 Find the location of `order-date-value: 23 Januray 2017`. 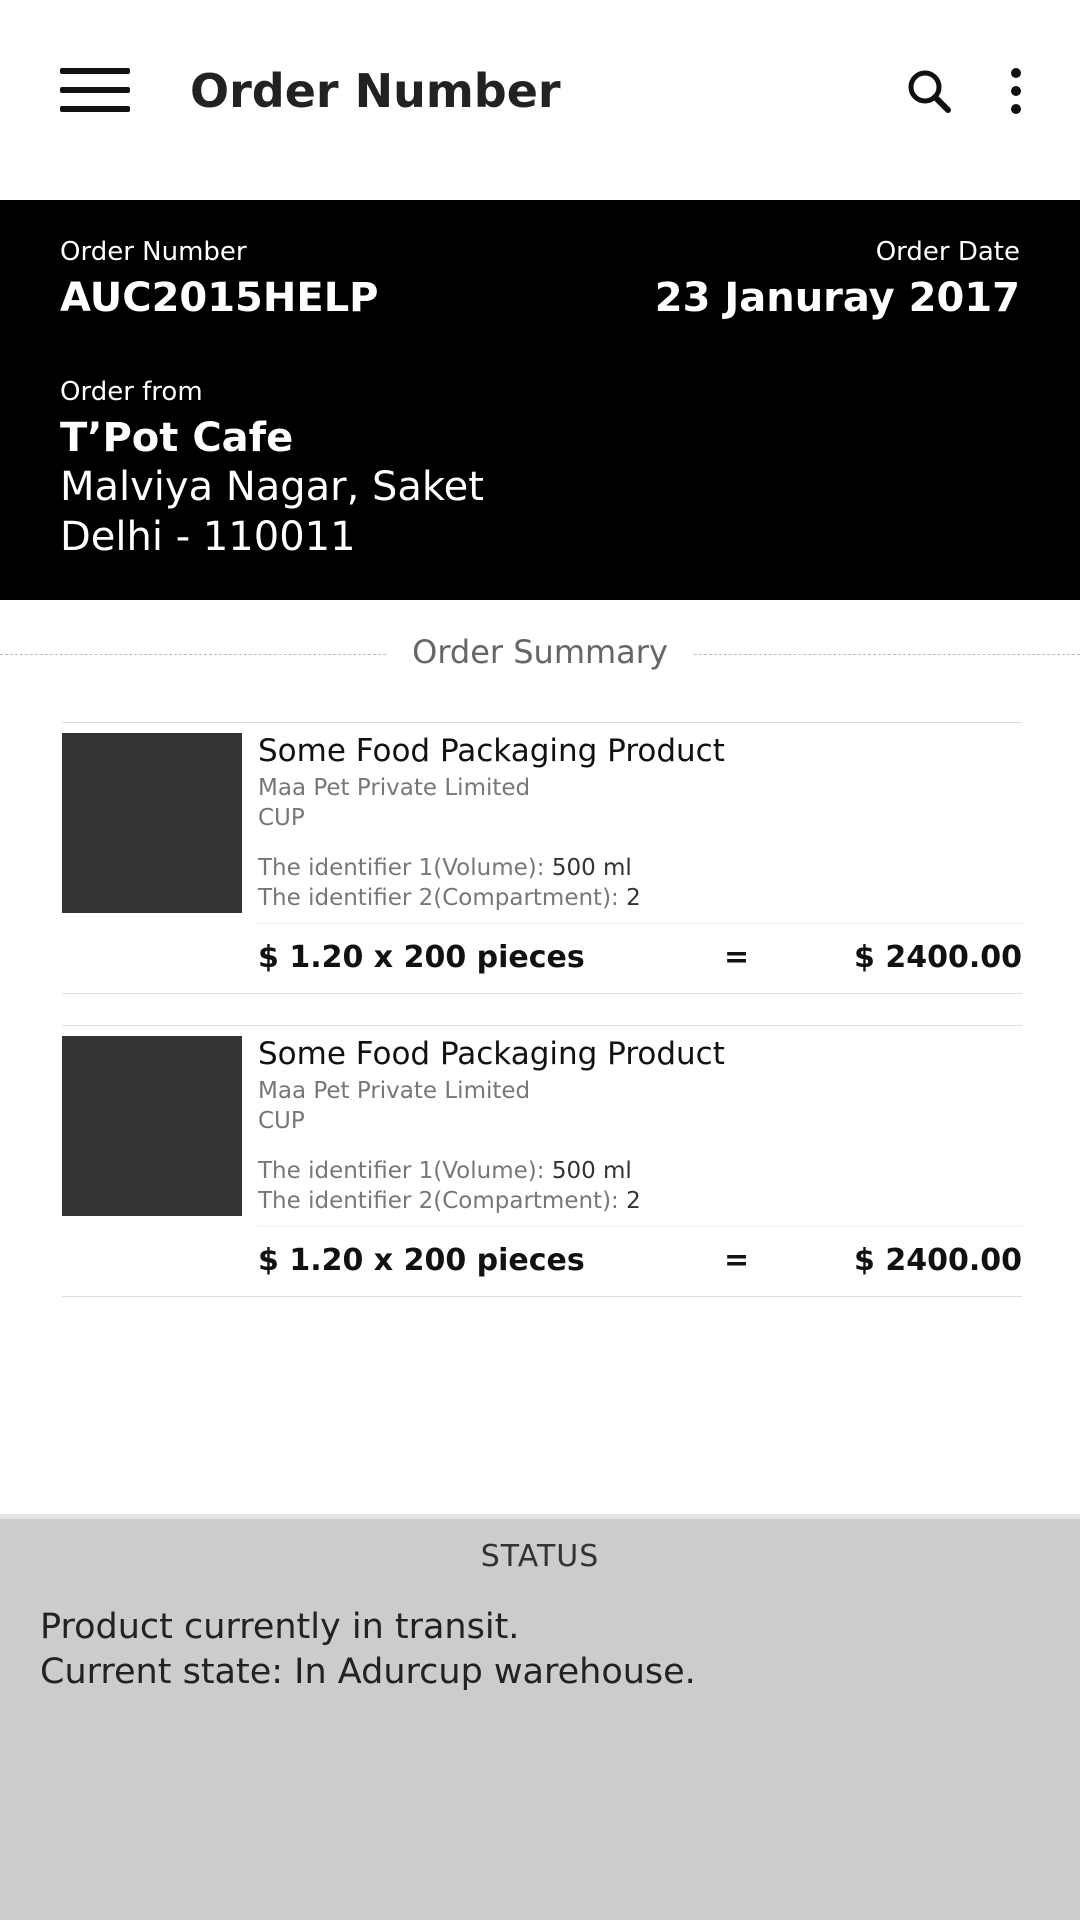

order-date-value: 23 Januray 2017 is located at coordinates (837, 298).